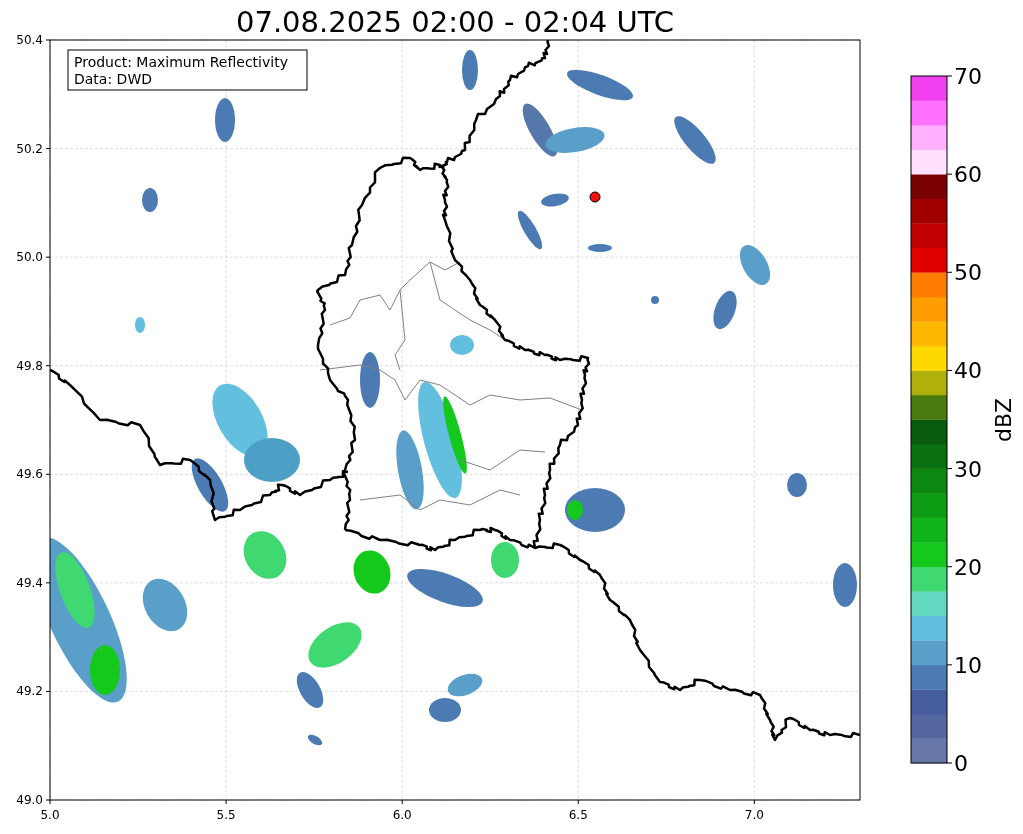  I want to click on y-tick-label: 49.0, so click(29, 800).